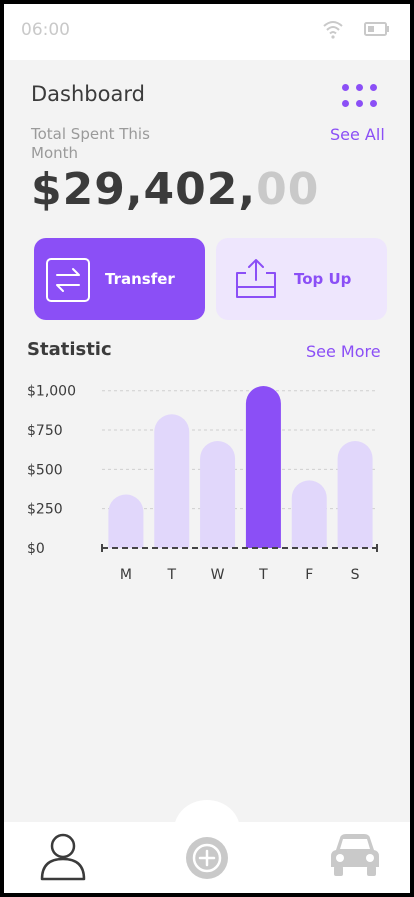 The width and height of the screenshot is (414, 897). What do you see at coordinates (144, 189) in the screenshot?
I see `amount-main: $29,402,` at bounding box center [144, 189].